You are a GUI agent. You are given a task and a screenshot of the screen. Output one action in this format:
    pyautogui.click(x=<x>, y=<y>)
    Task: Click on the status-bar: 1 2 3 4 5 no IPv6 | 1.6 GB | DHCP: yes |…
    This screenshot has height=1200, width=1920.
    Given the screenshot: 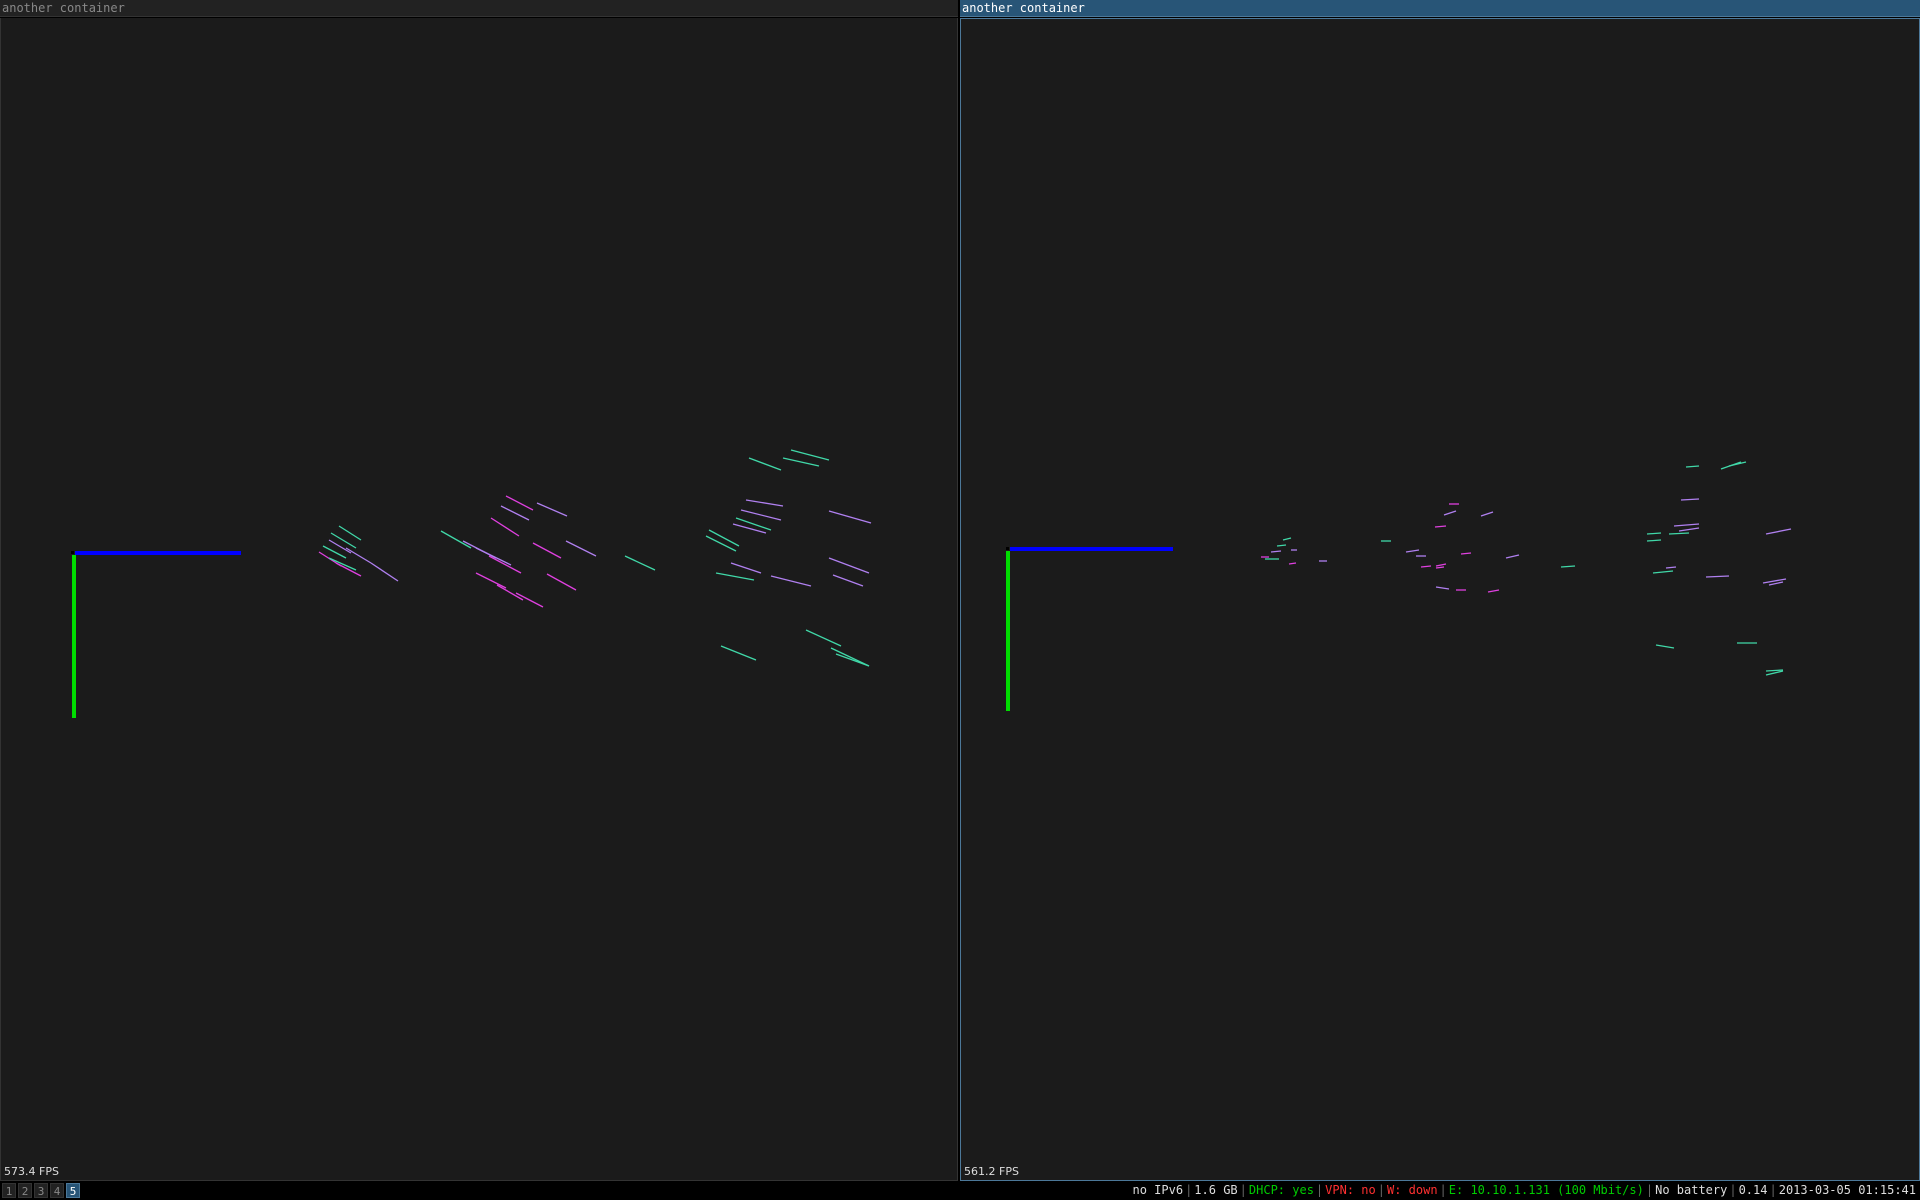 What is the action you would take?
    pyautogui.click(x=960, y=1190)
    